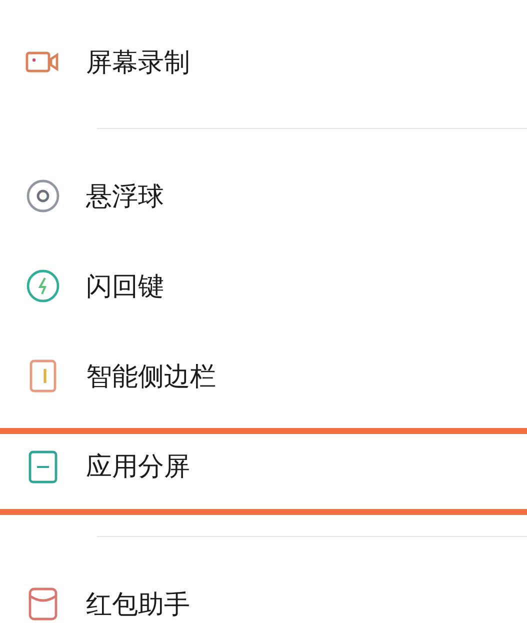  What do you see at coordinates (138, 62) in the screenshot?
I see `setting-label: 屏幕录制` at bounding box center [138, 62].